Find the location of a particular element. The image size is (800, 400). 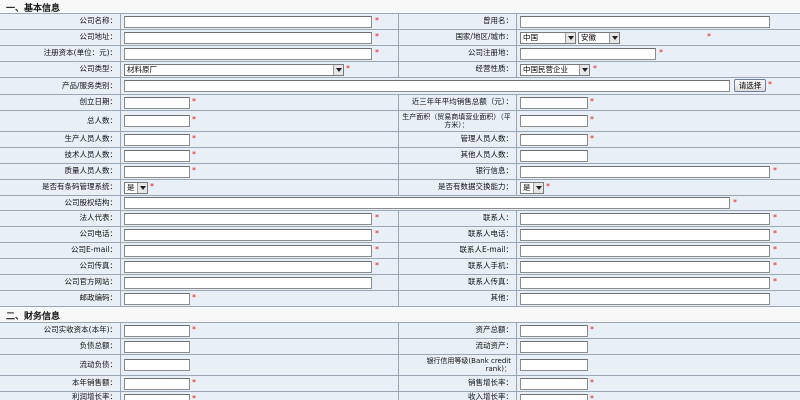

company-name-label: 公司名称： is located at coordinates (98, 21).